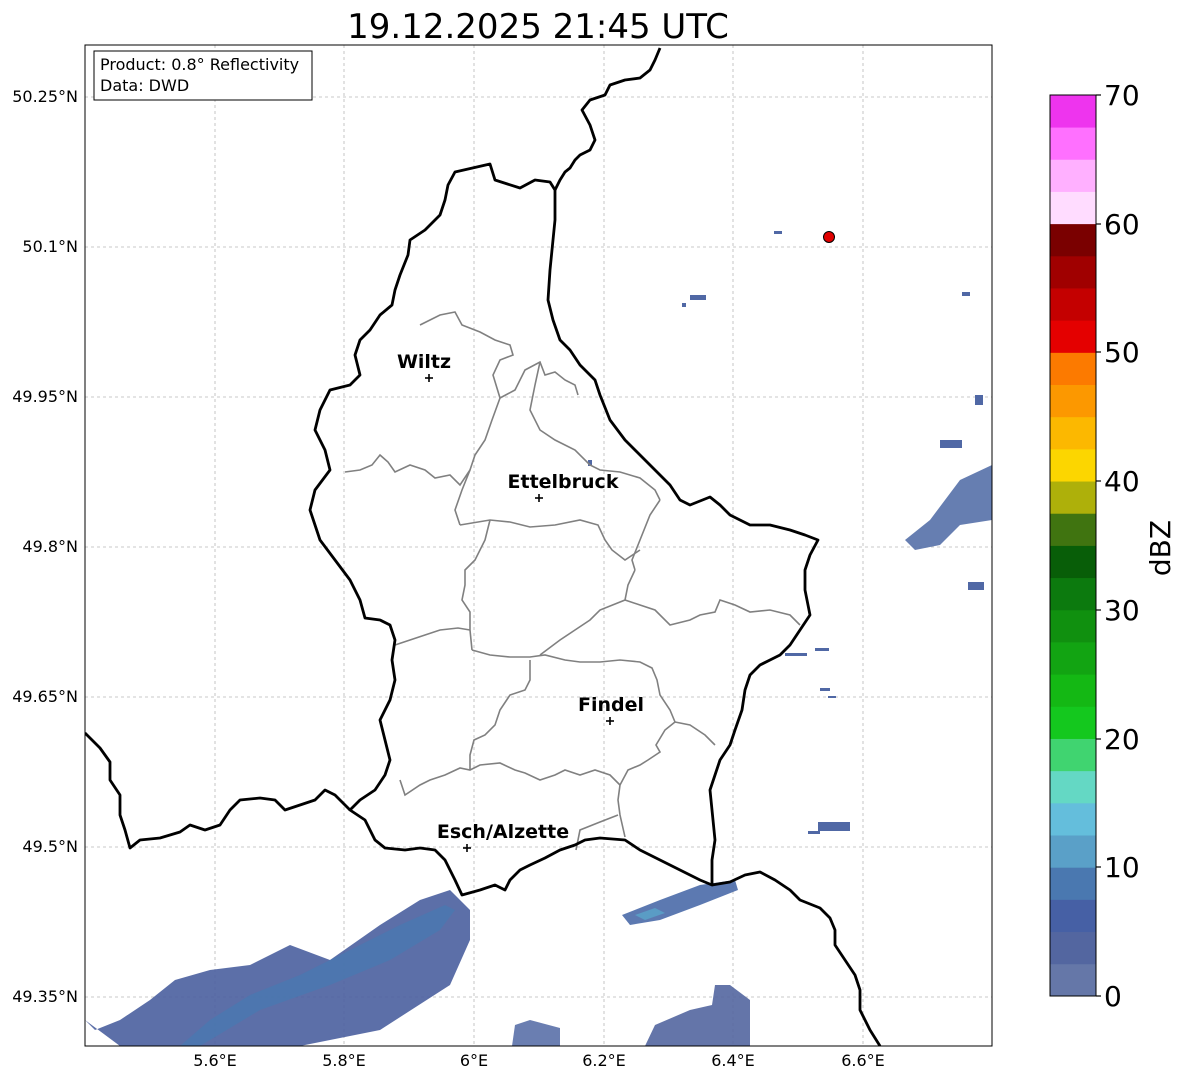 This screenshot has width=1184, height=1081. Describe the element at coordinates (424, 362) in the screenshot. I see `city-label-wiltz: Wiltz` at that location.